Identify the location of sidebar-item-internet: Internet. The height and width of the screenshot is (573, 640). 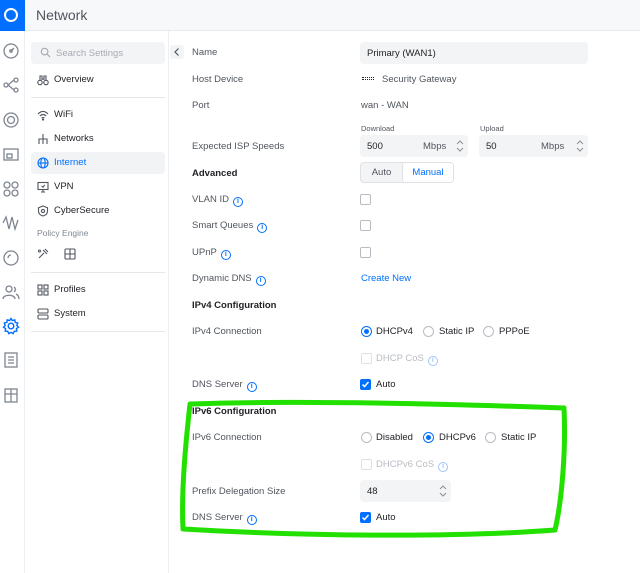
(98, 163).